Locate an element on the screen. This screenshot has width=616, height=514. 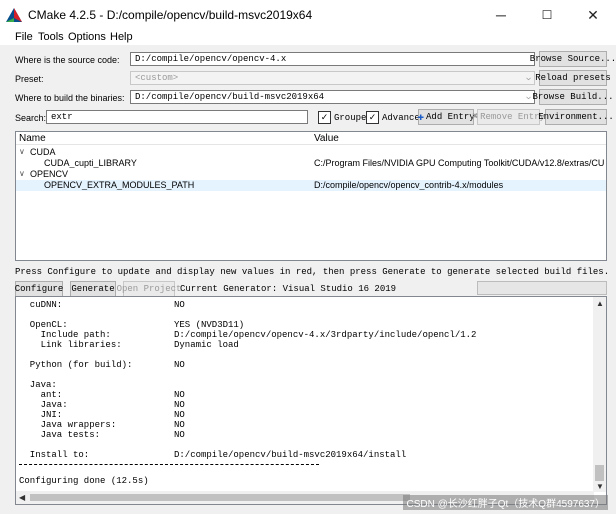
binaries-label: Where to build the binaries: is located at coordinates (70, 98).